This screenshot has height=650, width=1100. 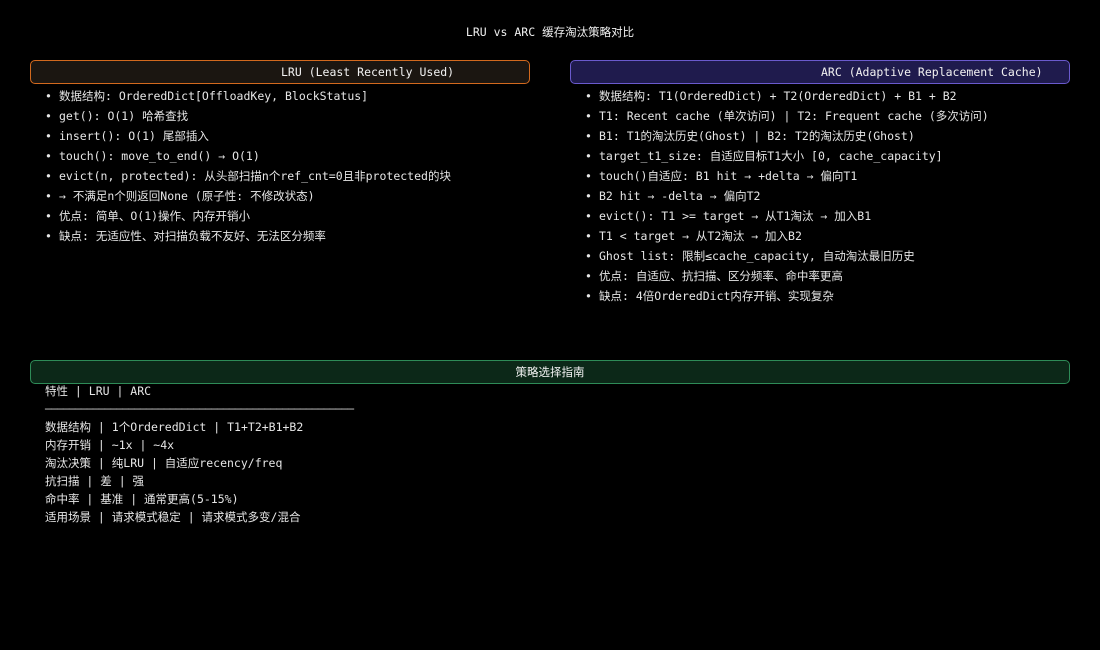 I want to click on arc-item: • evict(): T1 >= target → 从T1淘汰 → 加入B1, so click(x=728, y=216).